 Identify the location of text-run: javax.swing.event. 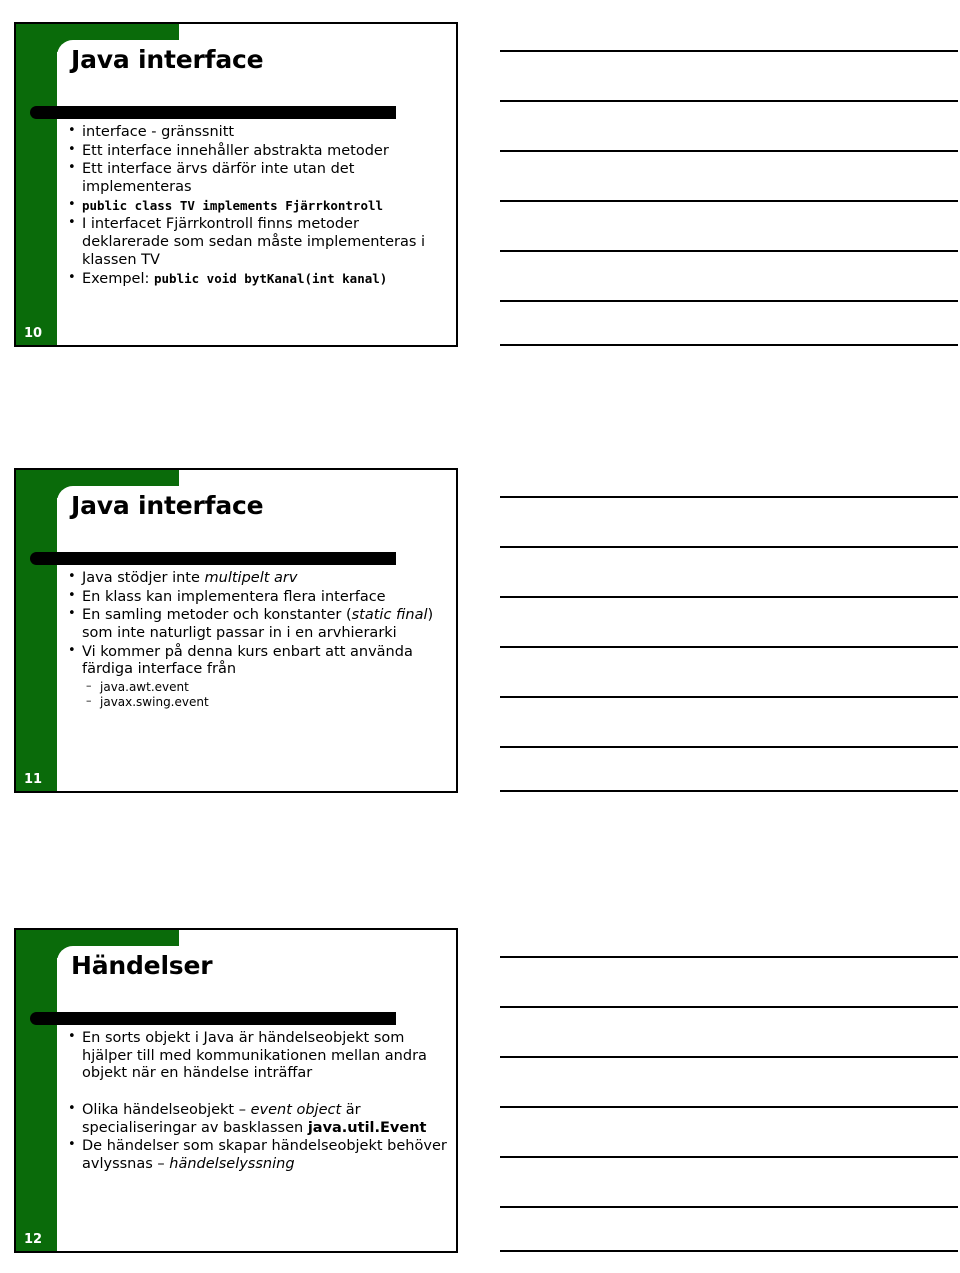
(154, 702).